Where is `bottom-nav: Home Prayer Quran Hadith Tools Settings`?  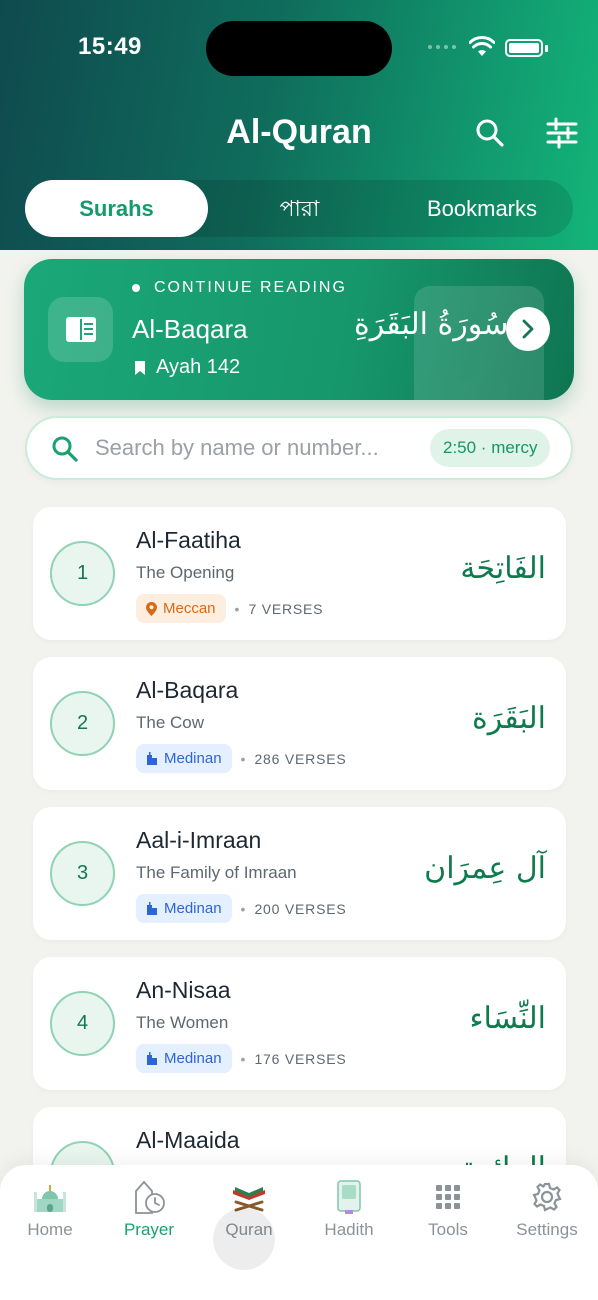 bottom-nav: Home Prayer Quran Hadith Tools Settings is located at coordinates (299, 1232).